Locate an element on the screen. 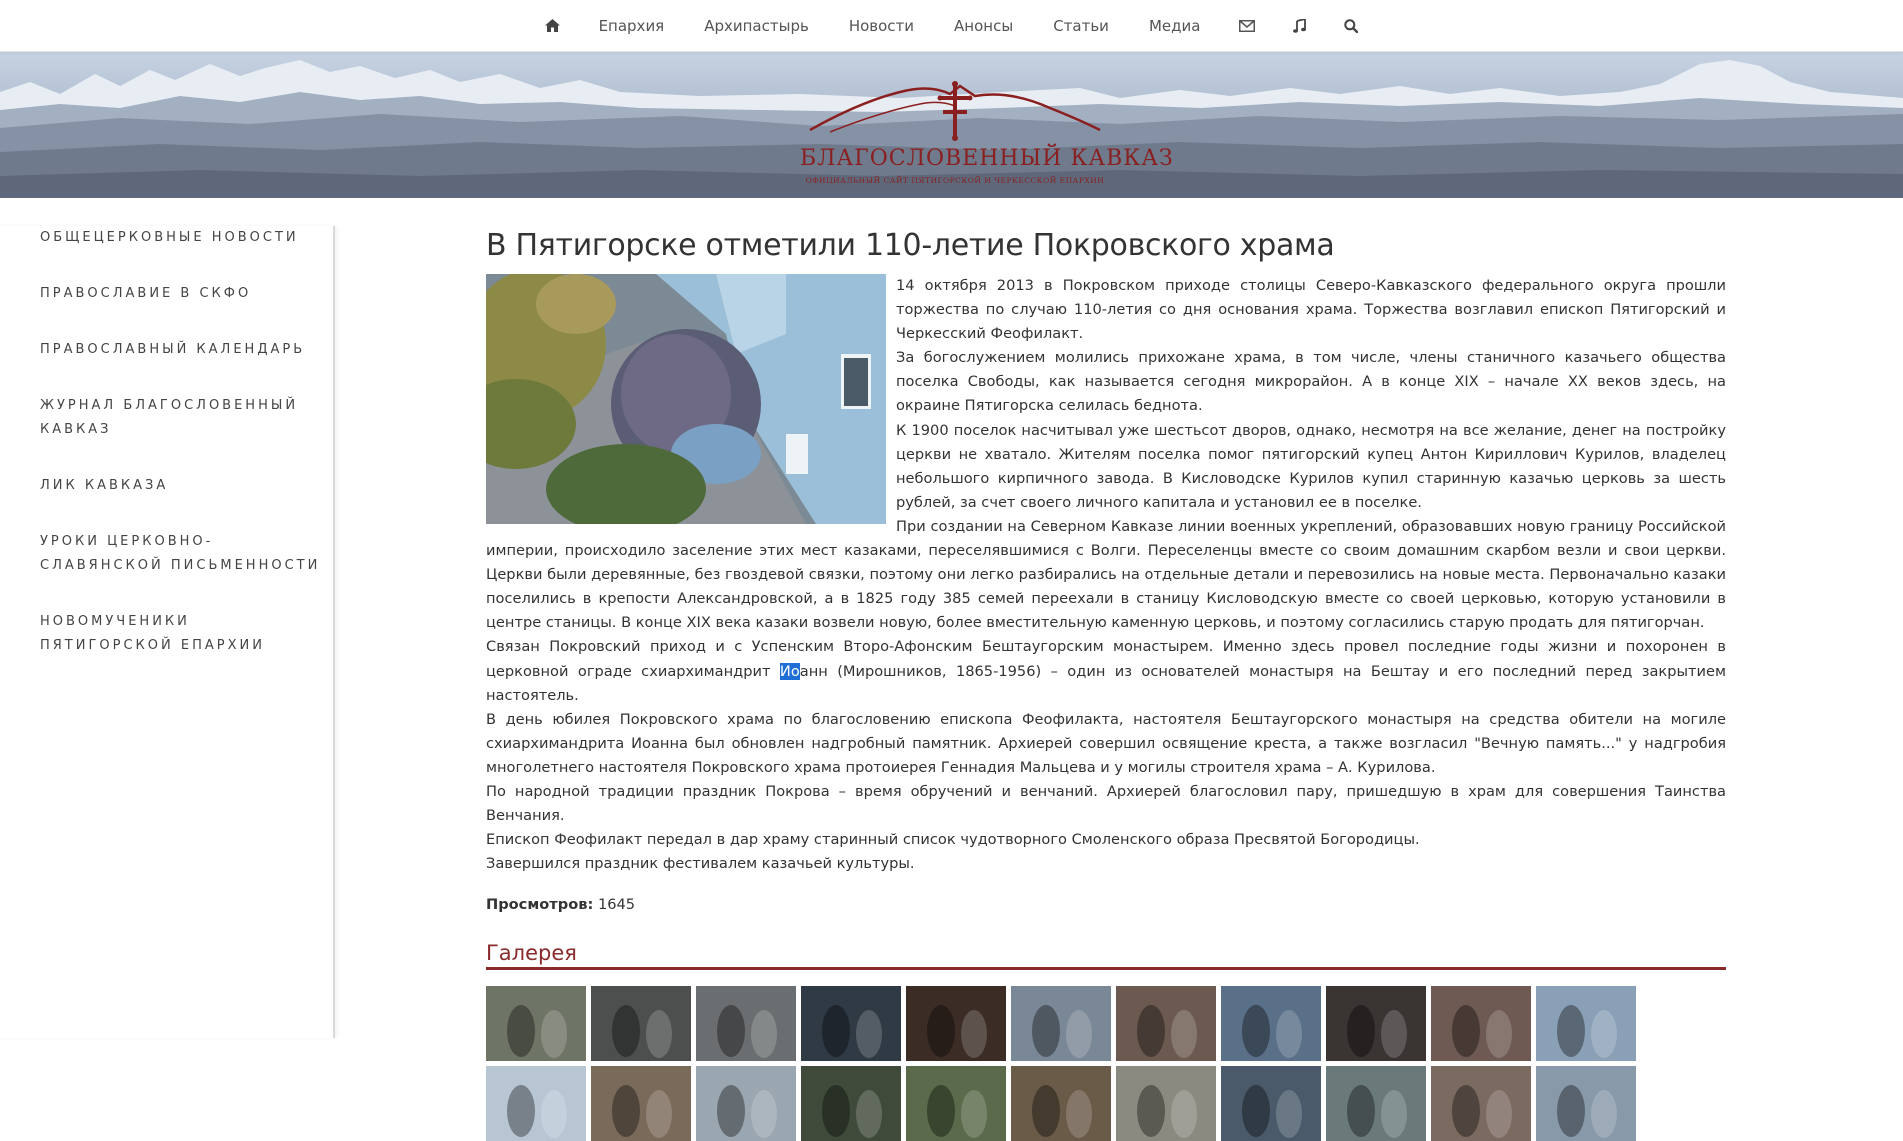 The image size is (1903, 1141). nav-item-eparchy: Епархия is located at coordinates (632, 25).